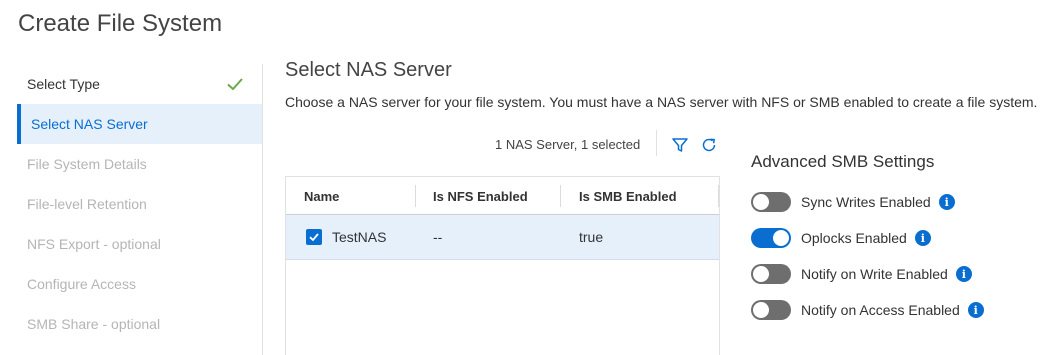 Image resolution: width=1055 pixels, height=355 pixels. I want to click on step-select-type: Select Type, so click(140, 84).